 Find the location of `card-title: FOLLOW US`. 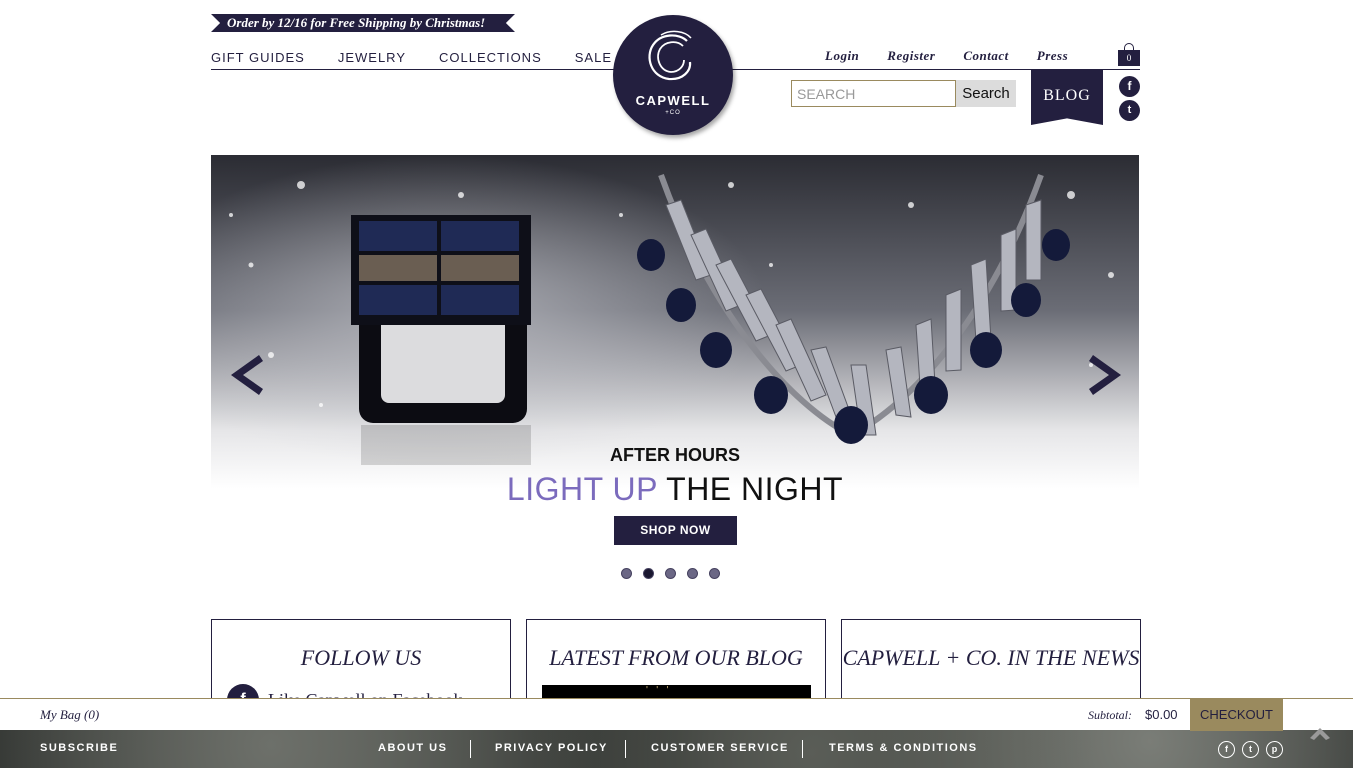

card-title: FOLLOW US is located at coordinates (361, 657).